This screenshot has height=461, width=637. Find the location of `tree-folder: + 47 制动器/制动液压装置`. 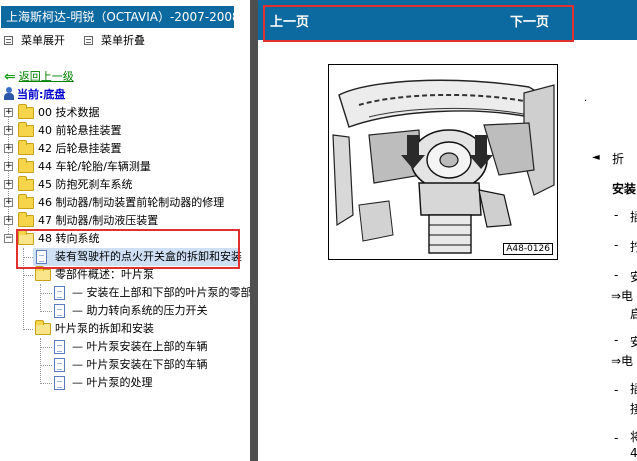

tree-folder: + 47 制动器/制动液压装置 is located at coordinates (125, 221).